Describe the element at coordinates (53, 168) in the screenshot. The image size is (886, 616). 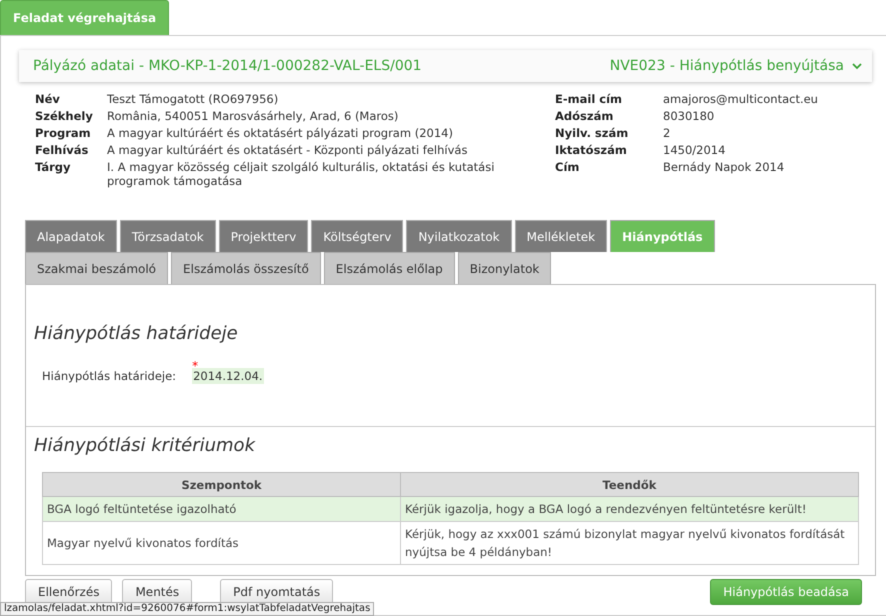
I see `field-label: Tárgy` at that location.